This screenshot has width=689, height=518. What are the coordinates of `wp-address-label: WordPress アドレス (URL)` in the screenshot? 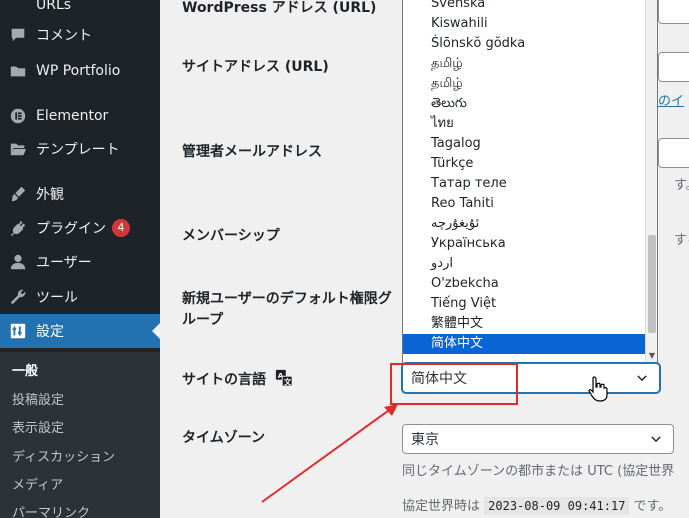 It's located at (279, 8).